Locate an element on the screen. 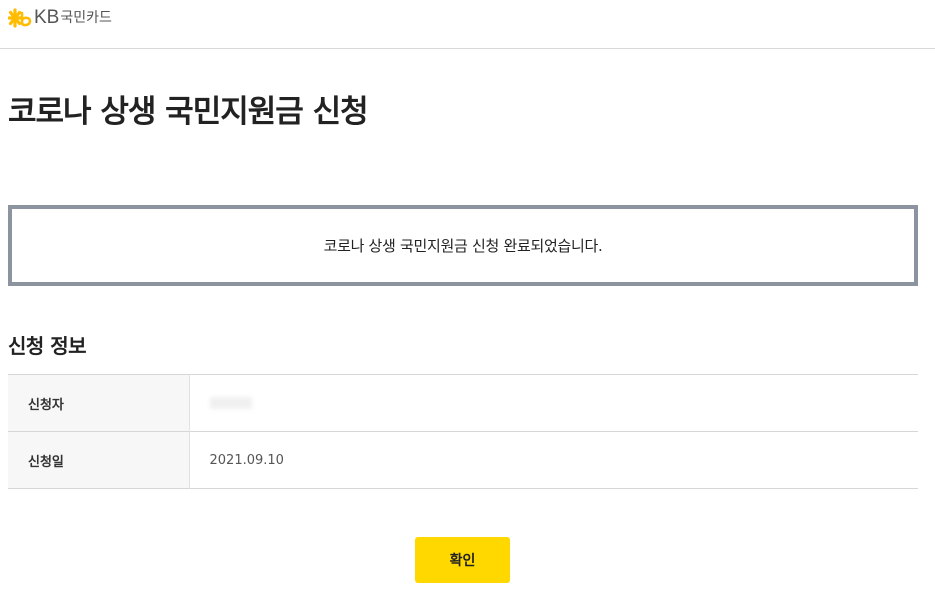 The width and height of the screenshot is (935, 590). applicant-value is located at coordinates (553, 403).